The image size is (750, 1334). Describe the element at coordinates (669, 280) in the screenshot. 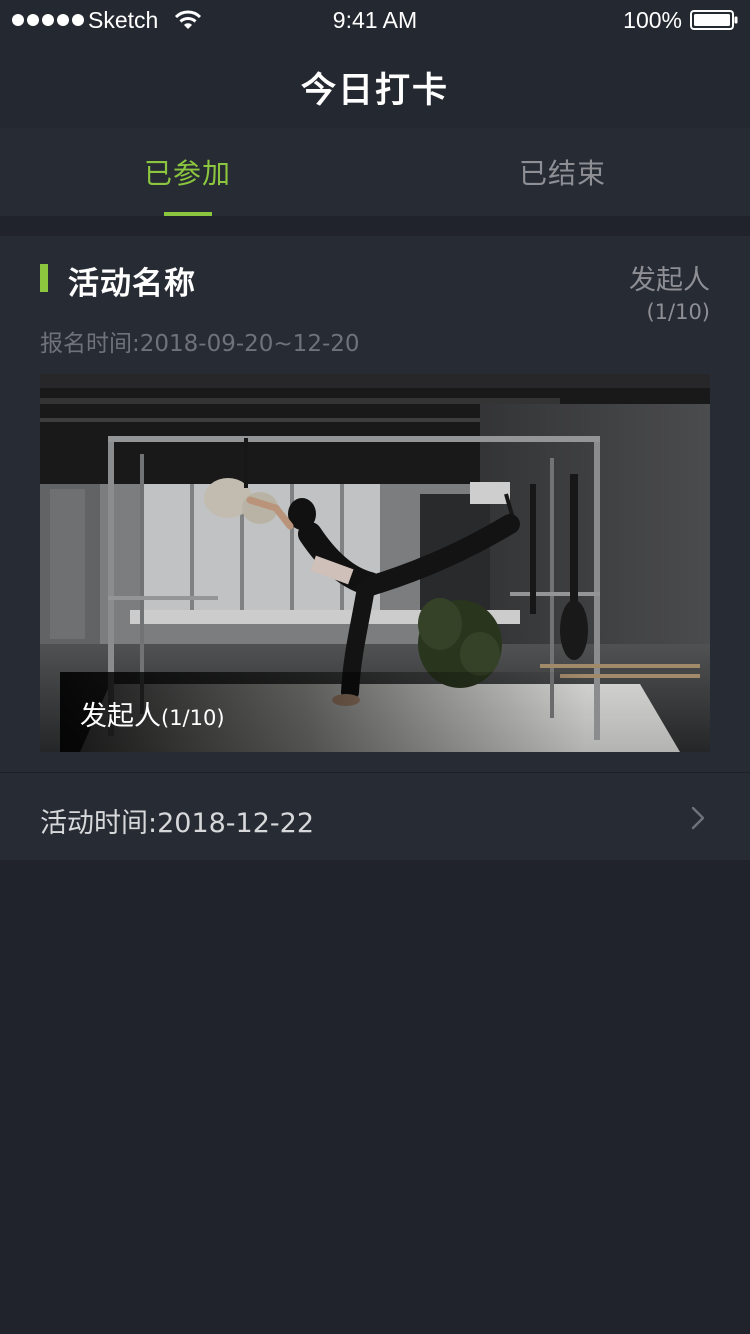

I see `initiator-label: 发起人` at that location.